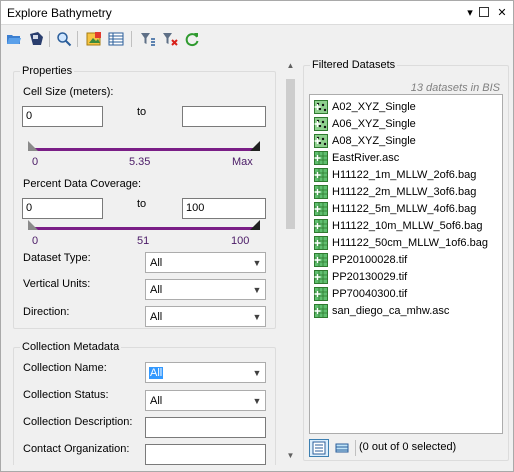 The height and width of the screenshot is (472, 514). I want to click on dataset-list-item: H11122_2m_MLLW_3of6.bag, so click(395, 191).